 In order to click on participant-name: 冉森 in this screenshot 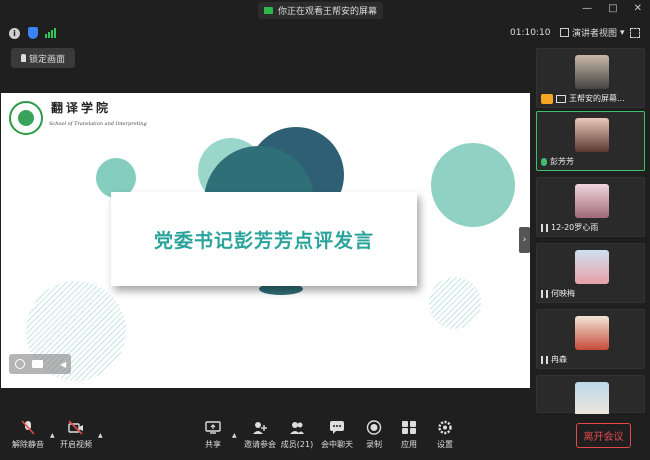, I will do `click(559, 359)`.